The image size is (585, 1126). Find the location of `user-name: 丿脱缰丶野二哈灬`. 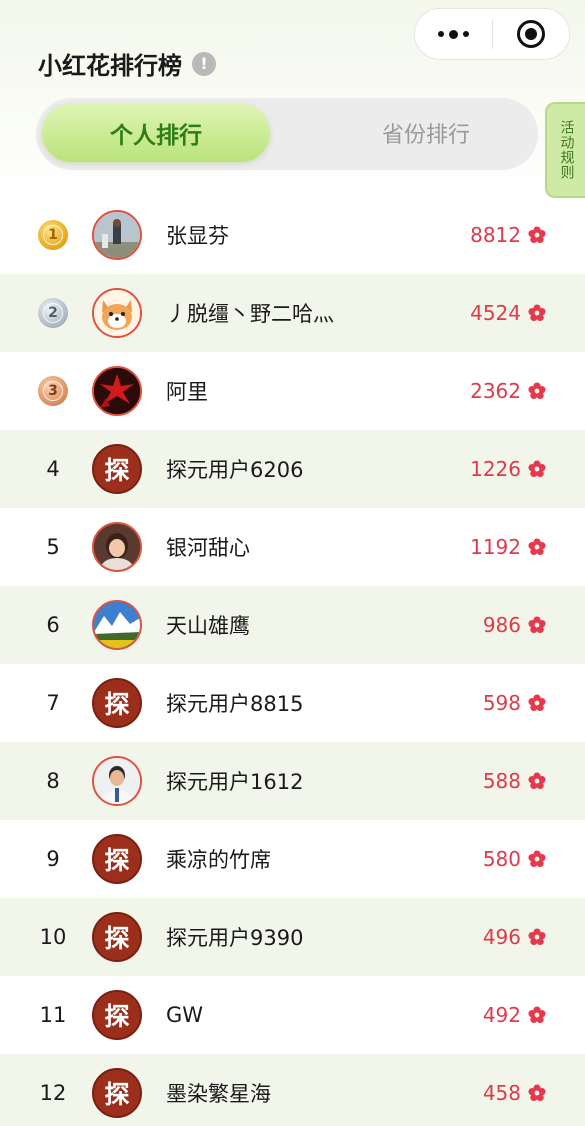

user-name: 丿脱缰丶野二哈灬 is located at coordinates (250, 314).